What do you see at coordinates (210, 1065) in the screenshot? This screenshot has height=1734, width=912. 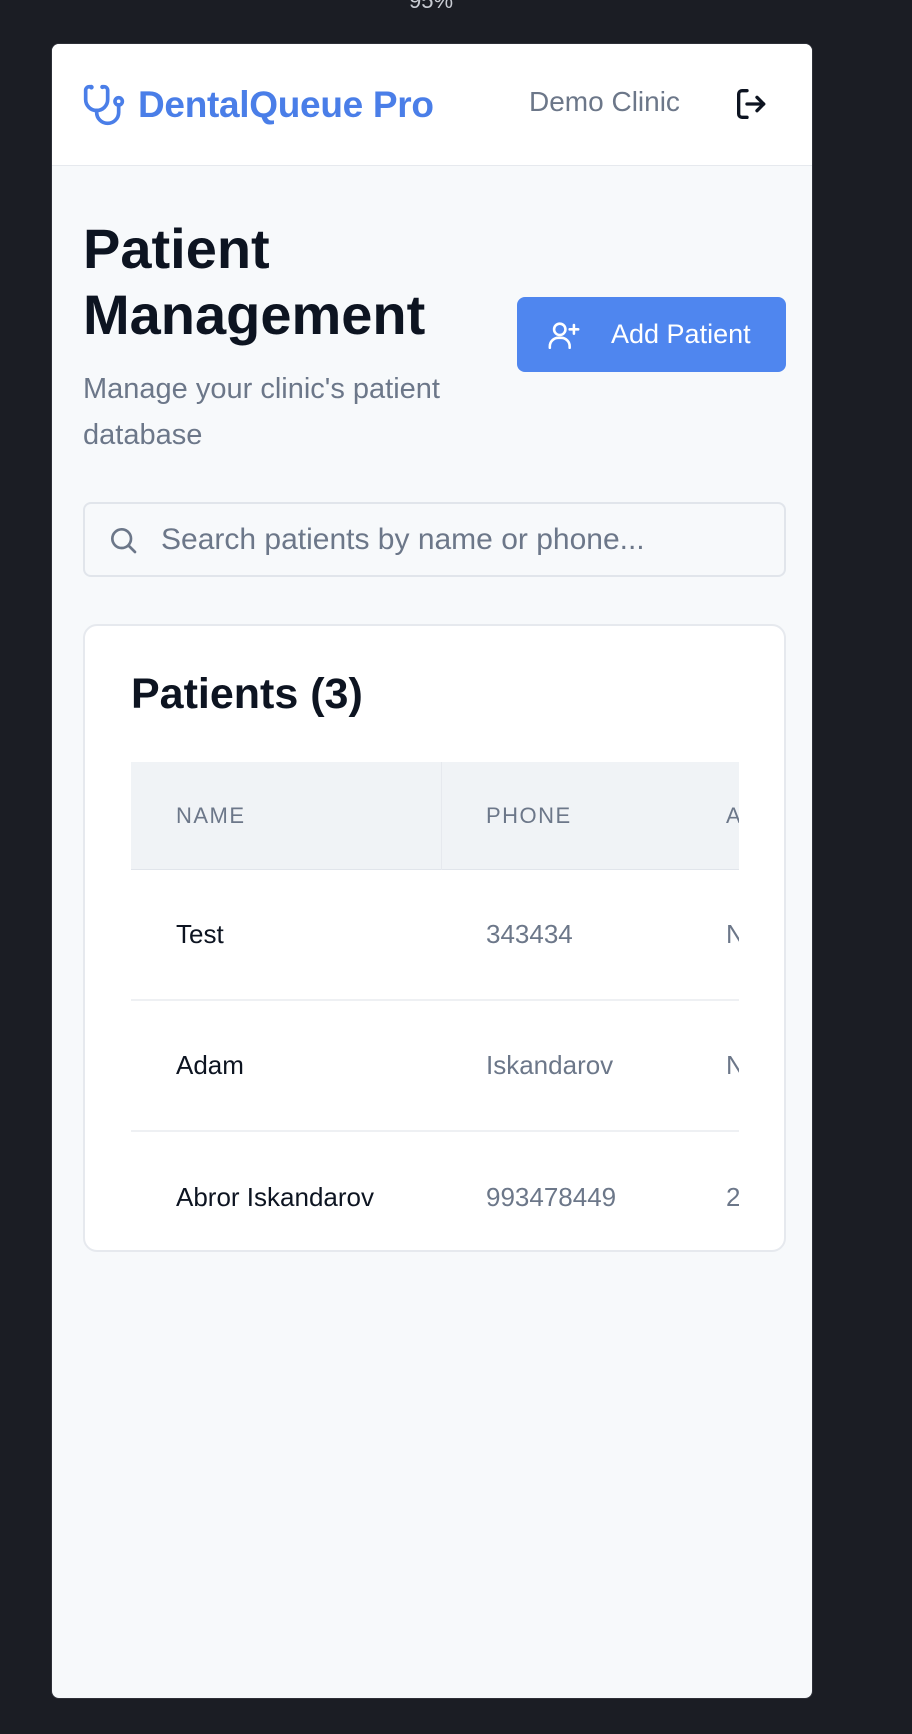 I see `patient-name: Adam` at bounding box center [210, 1065].